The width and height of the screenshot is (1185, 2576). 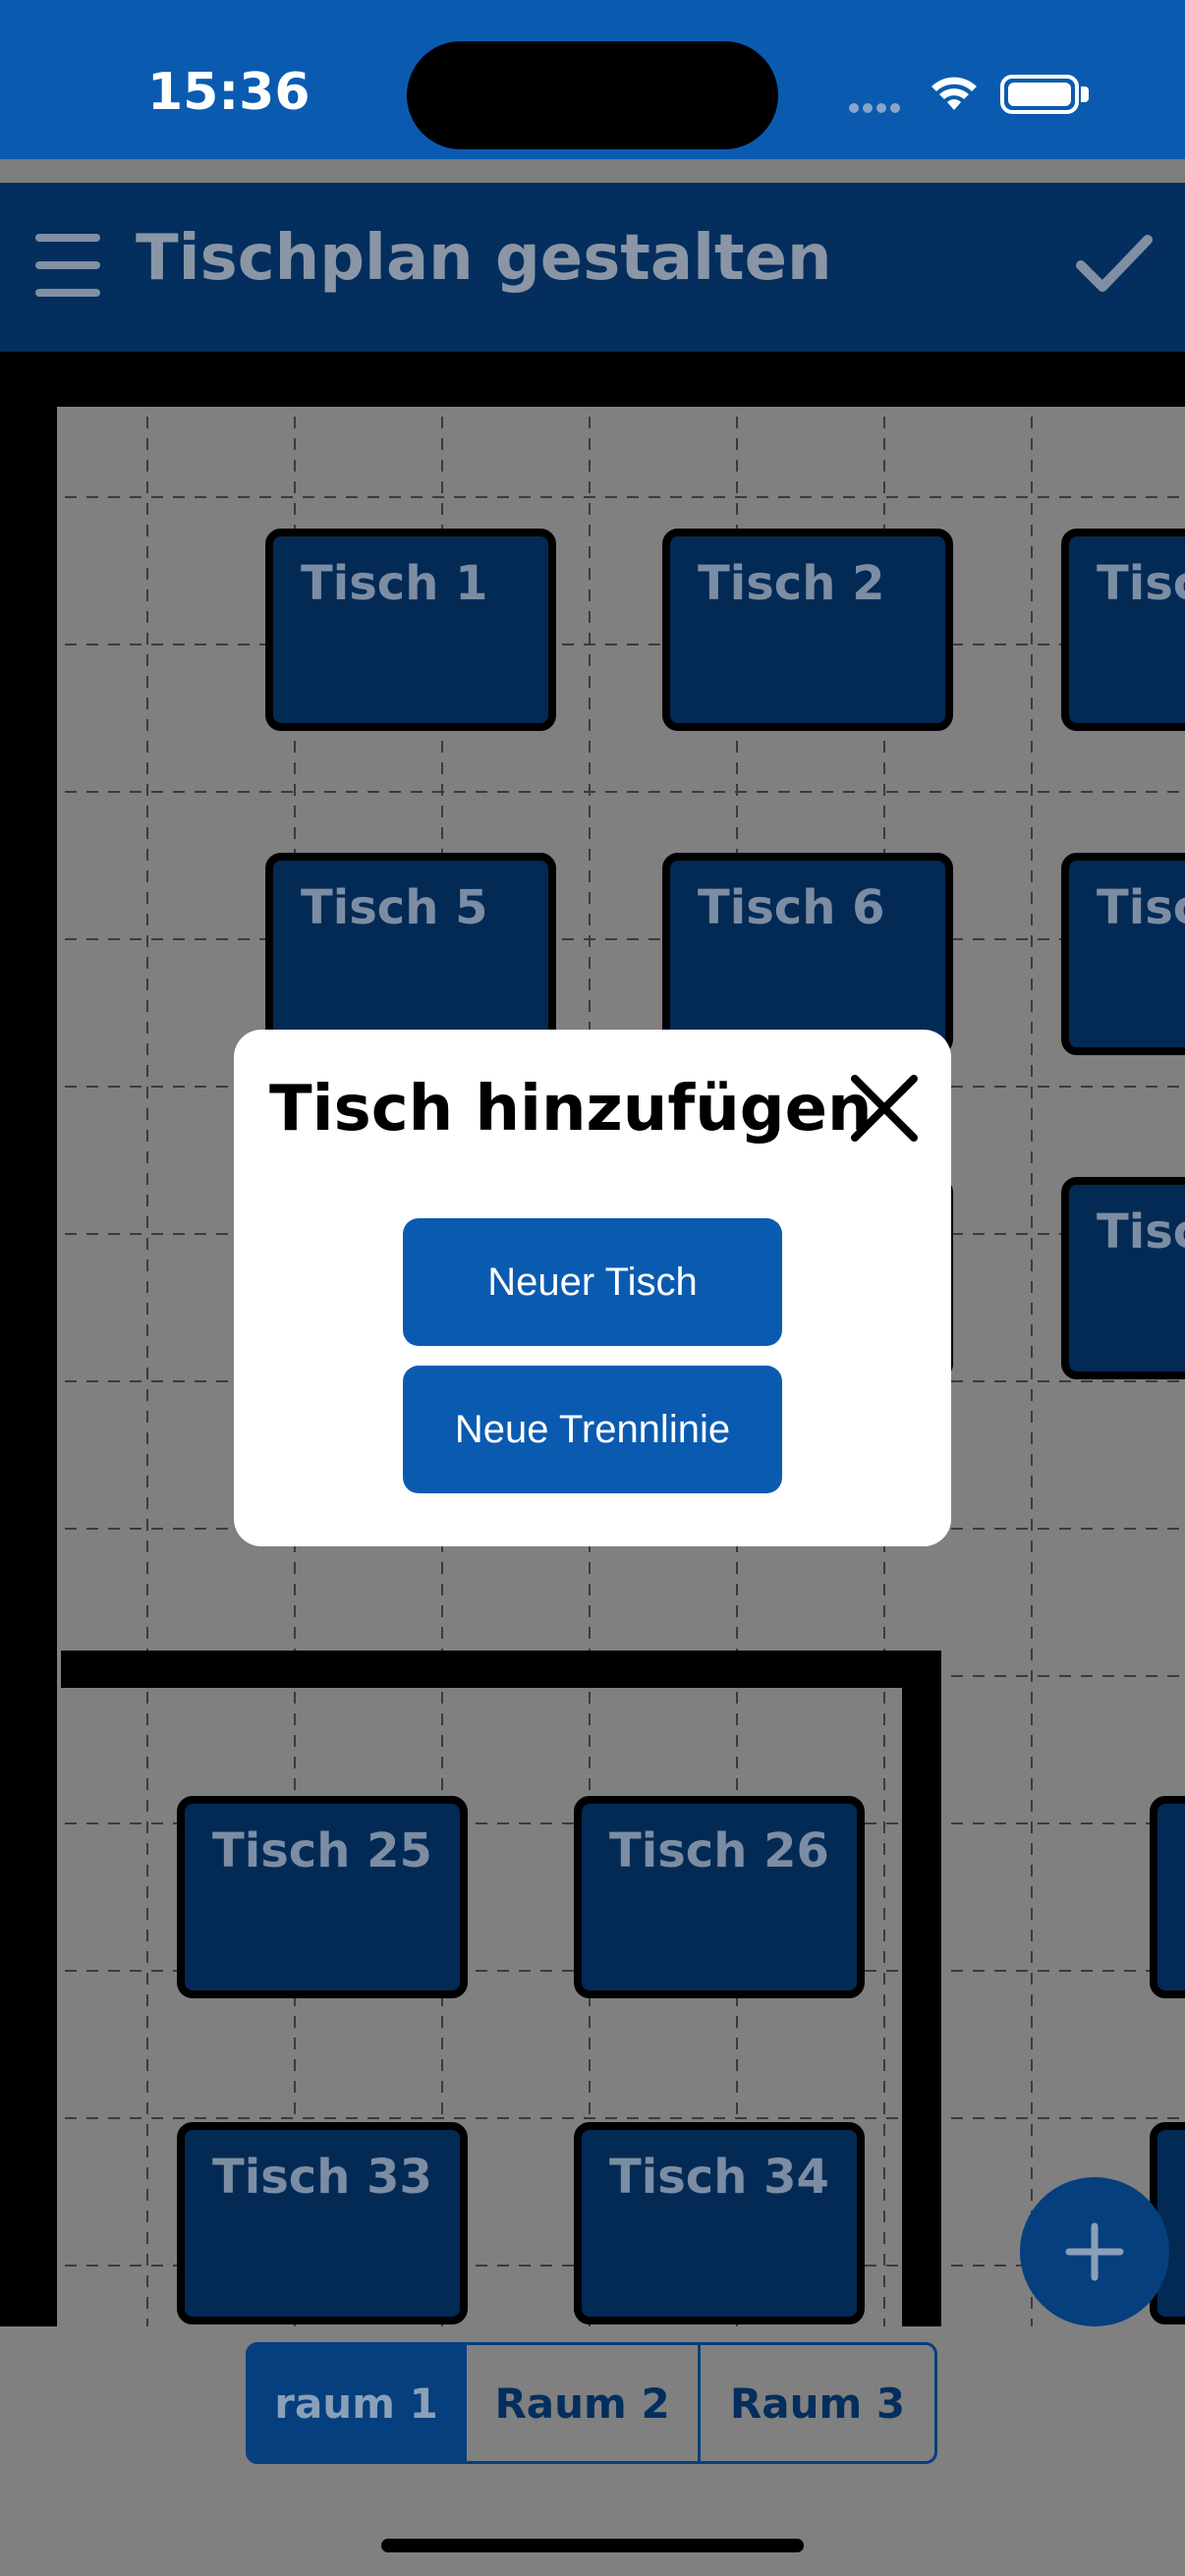 What do you see at coordinates (322, 2223) in the screenshot?
I see `table-33: Tisch 33` at bounding box center [322, 2223].